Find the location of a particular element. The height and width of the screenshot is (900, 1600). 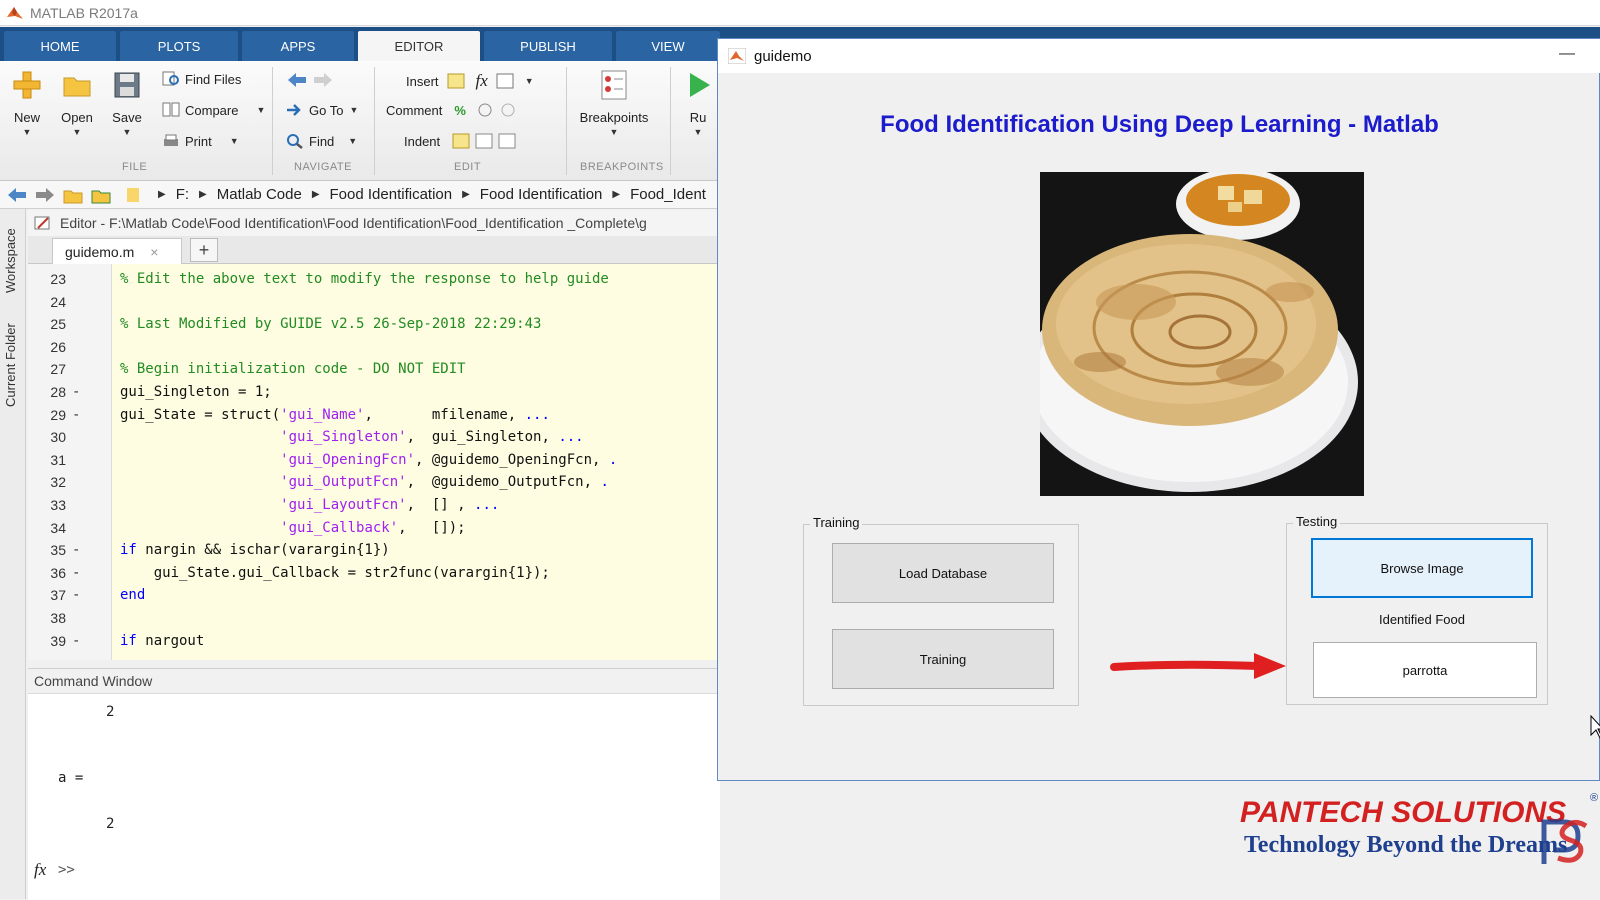

code-token: end is located at coordinates (133, 595).